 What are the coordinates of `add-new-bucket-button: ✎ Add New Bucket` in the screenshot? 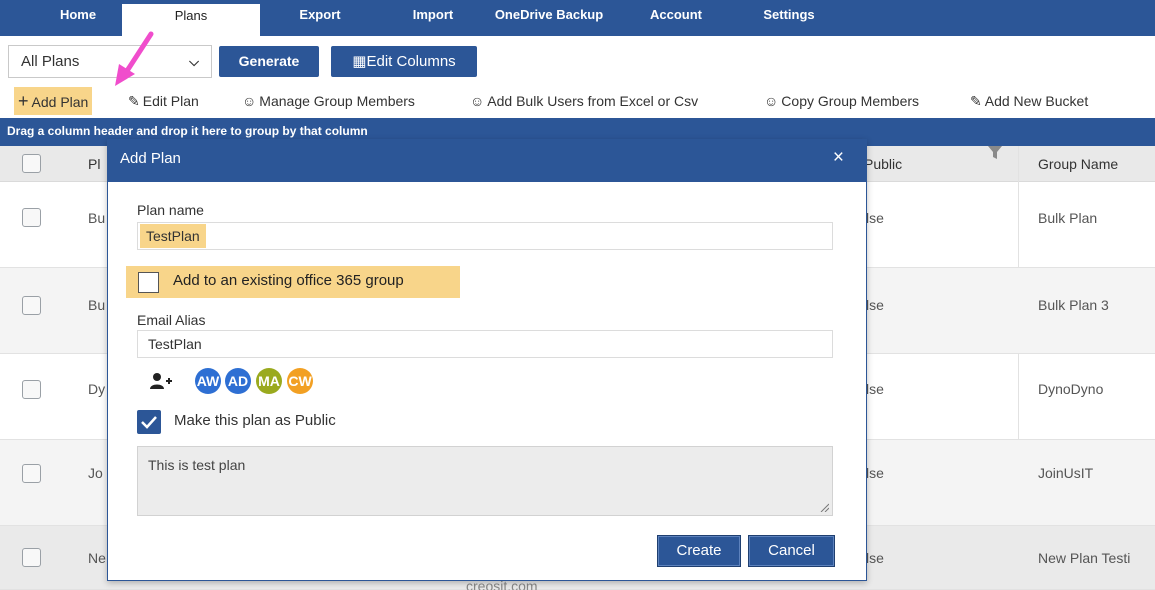 It's located at (1029, 101).